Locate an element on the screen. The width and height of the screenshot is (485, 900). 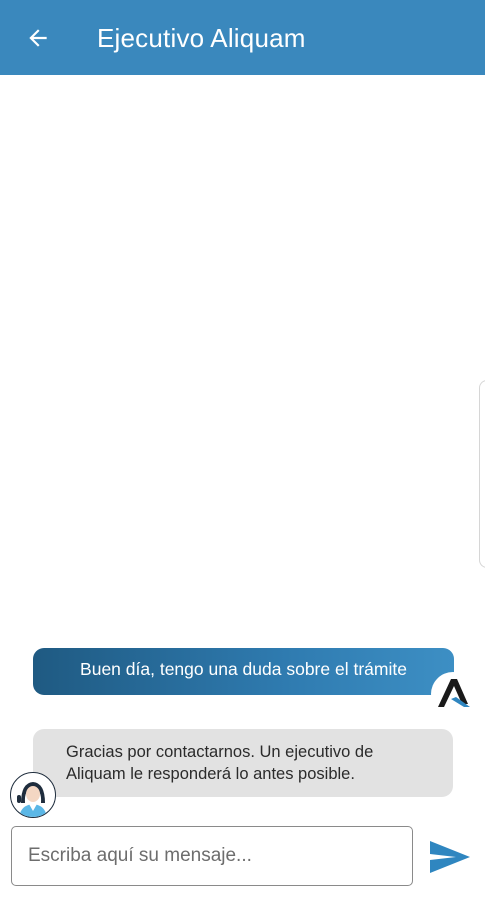
app-bar: Ejecutivo Aliquam is located at coordinates (242, 37).